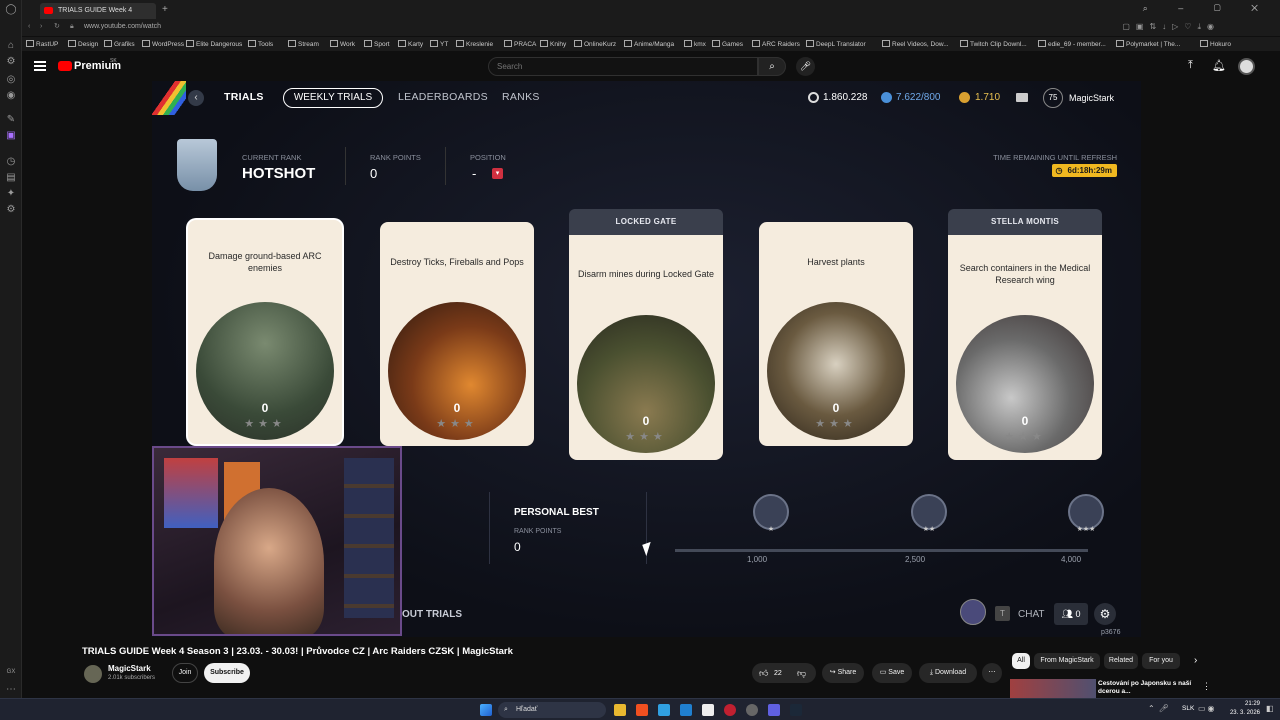  Describe the element at coordinates (457, 334) in the screenshot. I see `trial-card: Destroy Ticks, Fireballs and Pops 0 ★★★` at that location.